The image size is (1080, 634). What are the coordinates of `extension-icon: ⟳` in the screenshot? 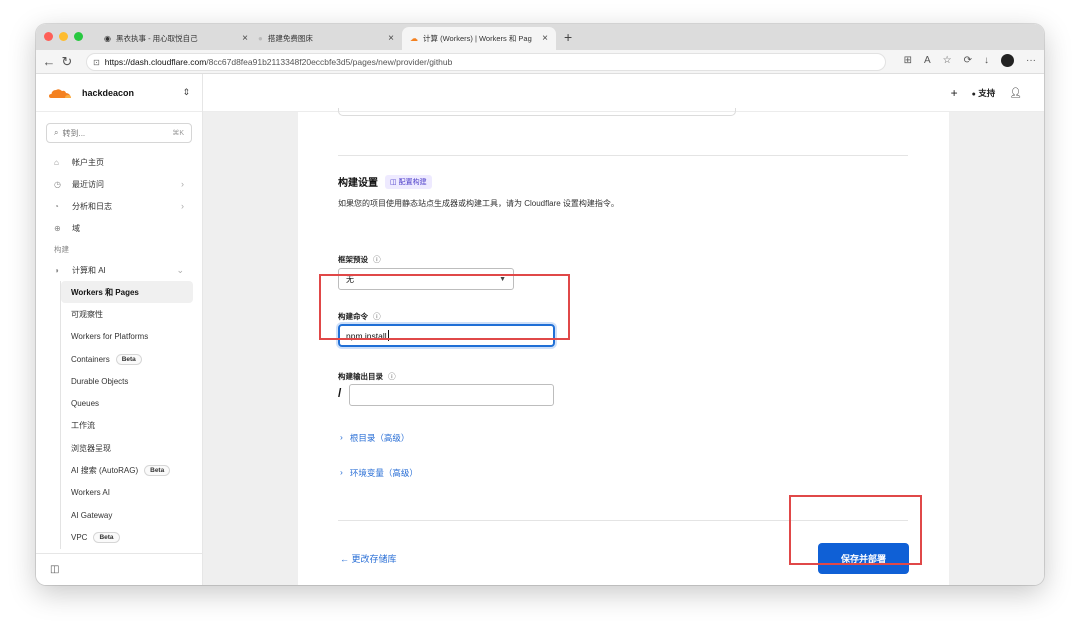 It's located at (968, 60).